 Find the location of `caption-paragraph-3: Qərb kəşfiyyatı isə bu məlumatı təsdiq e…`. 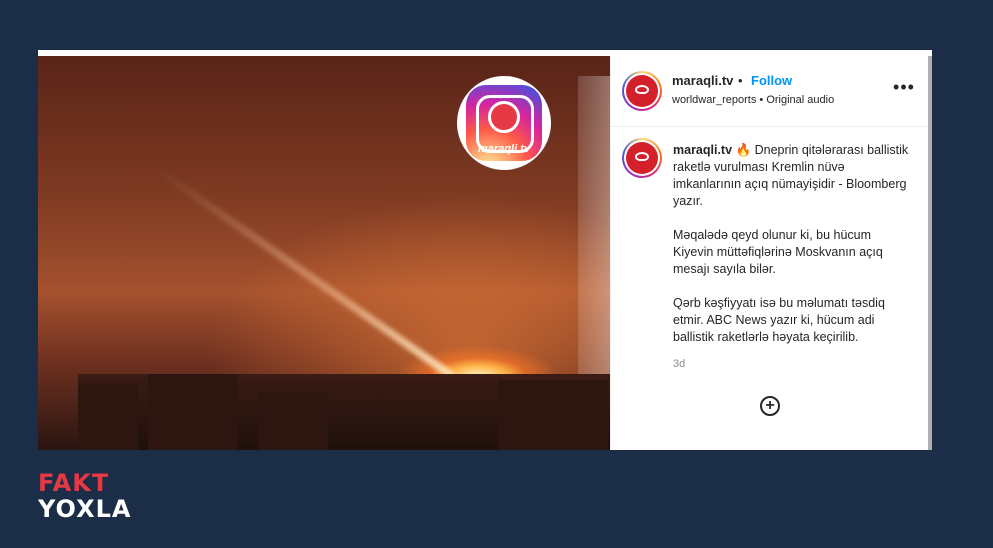

caption-paragraph-3: Qərb kəşfiyyatı isə bu məlumatı təsdiq e… is located at coordinates (779, 320).